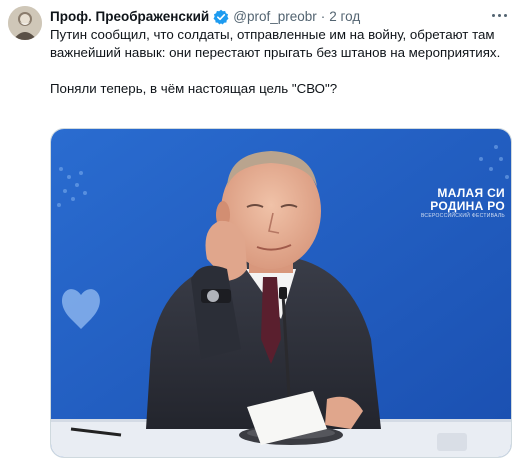 This screenshot has width=520, height=463. Describe the element at coordinates (462, 216) in the screenshot. I see `banner-subtitle: ВСЕРОССИЙСКИЙ ФЕСТИВАЛЬ` at that location.